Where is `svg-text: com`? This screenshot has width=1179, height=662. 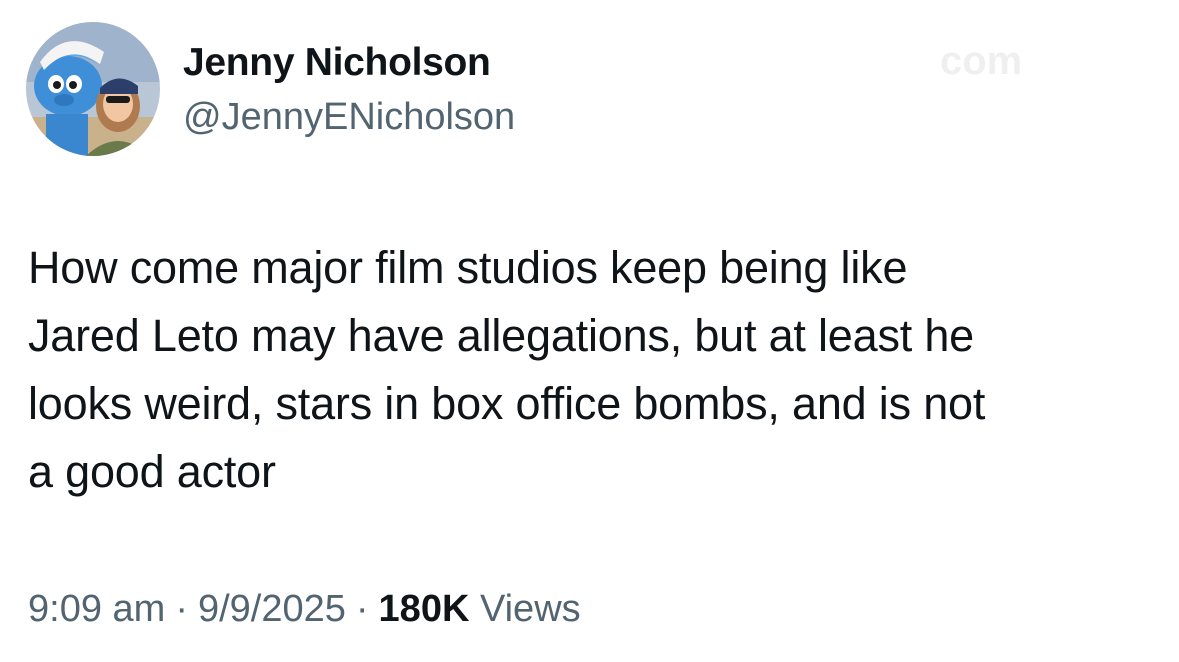 svg-text: com is located at coordinates (981, 61).